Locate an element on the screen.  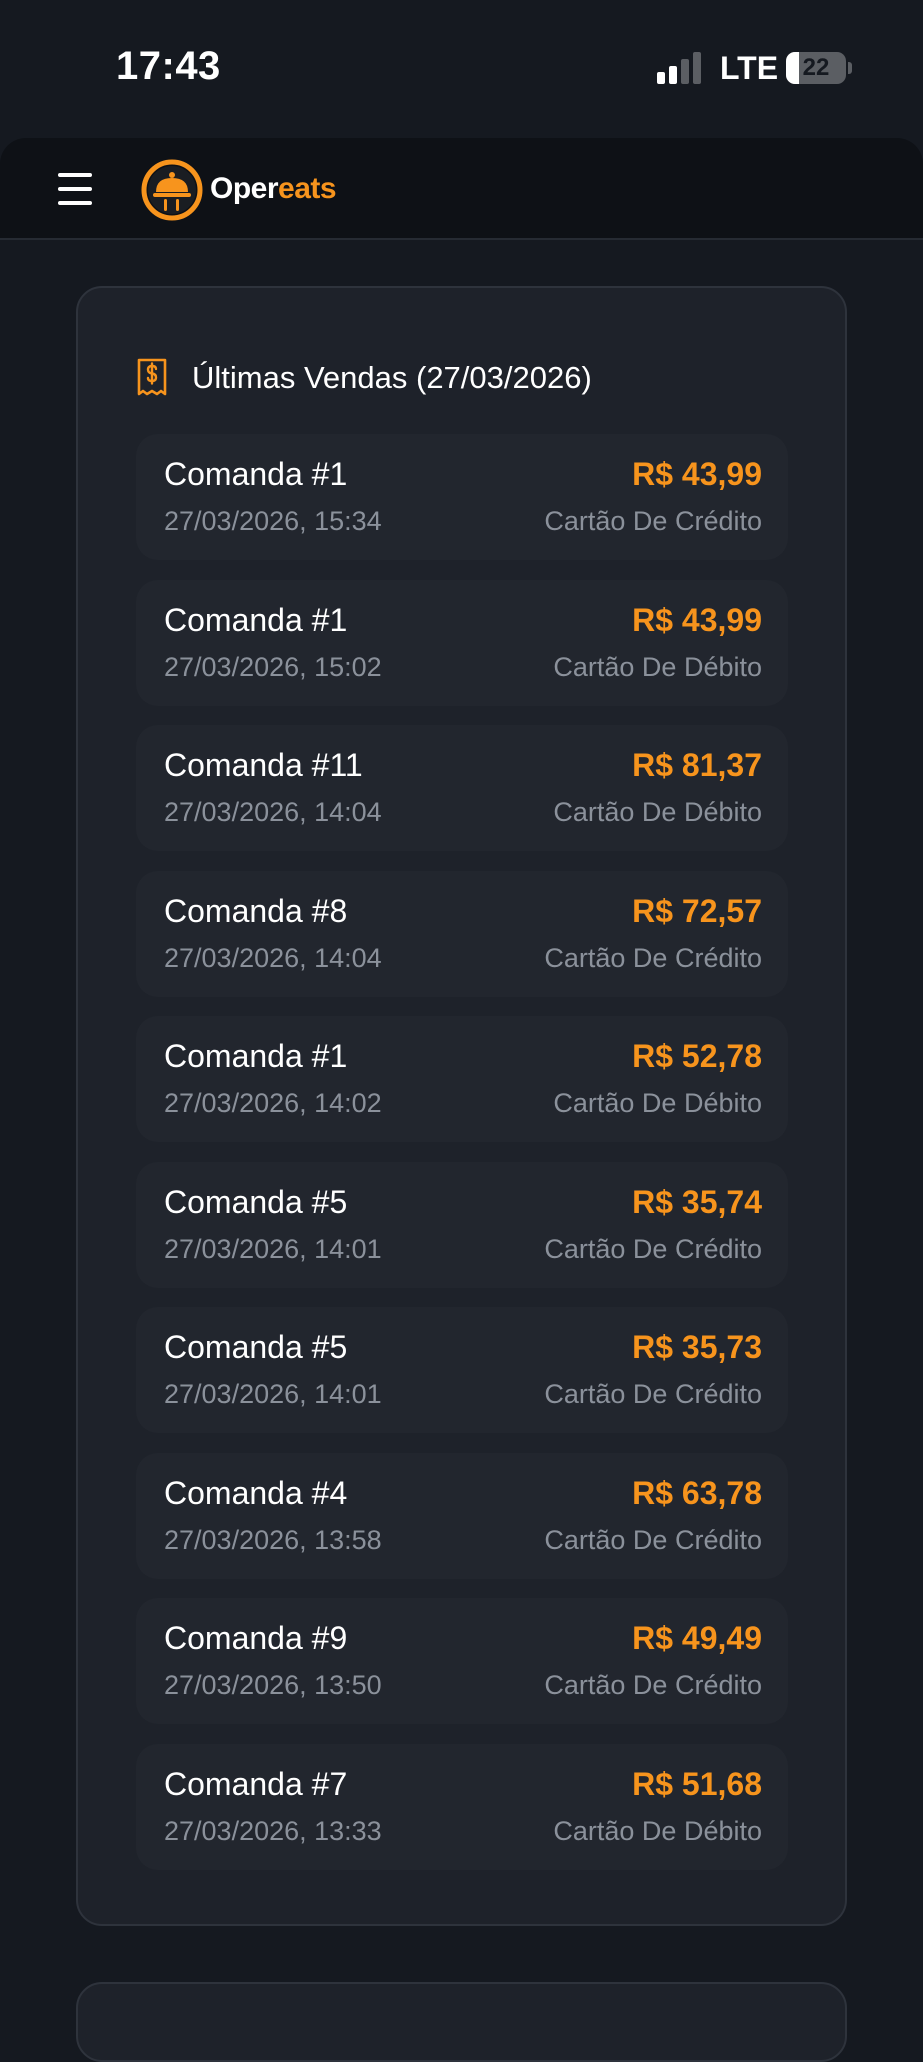
cloche-logo-icon is located at coordinates (172, 190).